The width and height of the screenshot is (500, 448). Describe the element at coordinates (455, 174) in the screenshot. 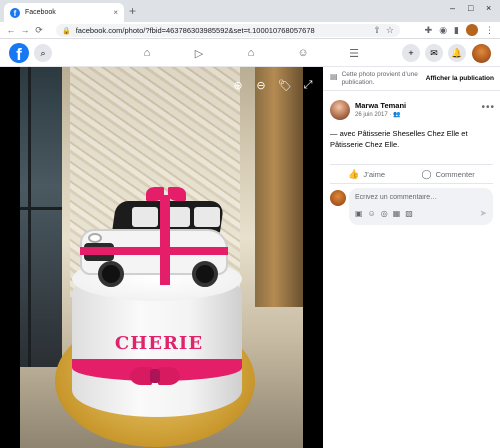

I see `comment-label: Commenter` at that location.